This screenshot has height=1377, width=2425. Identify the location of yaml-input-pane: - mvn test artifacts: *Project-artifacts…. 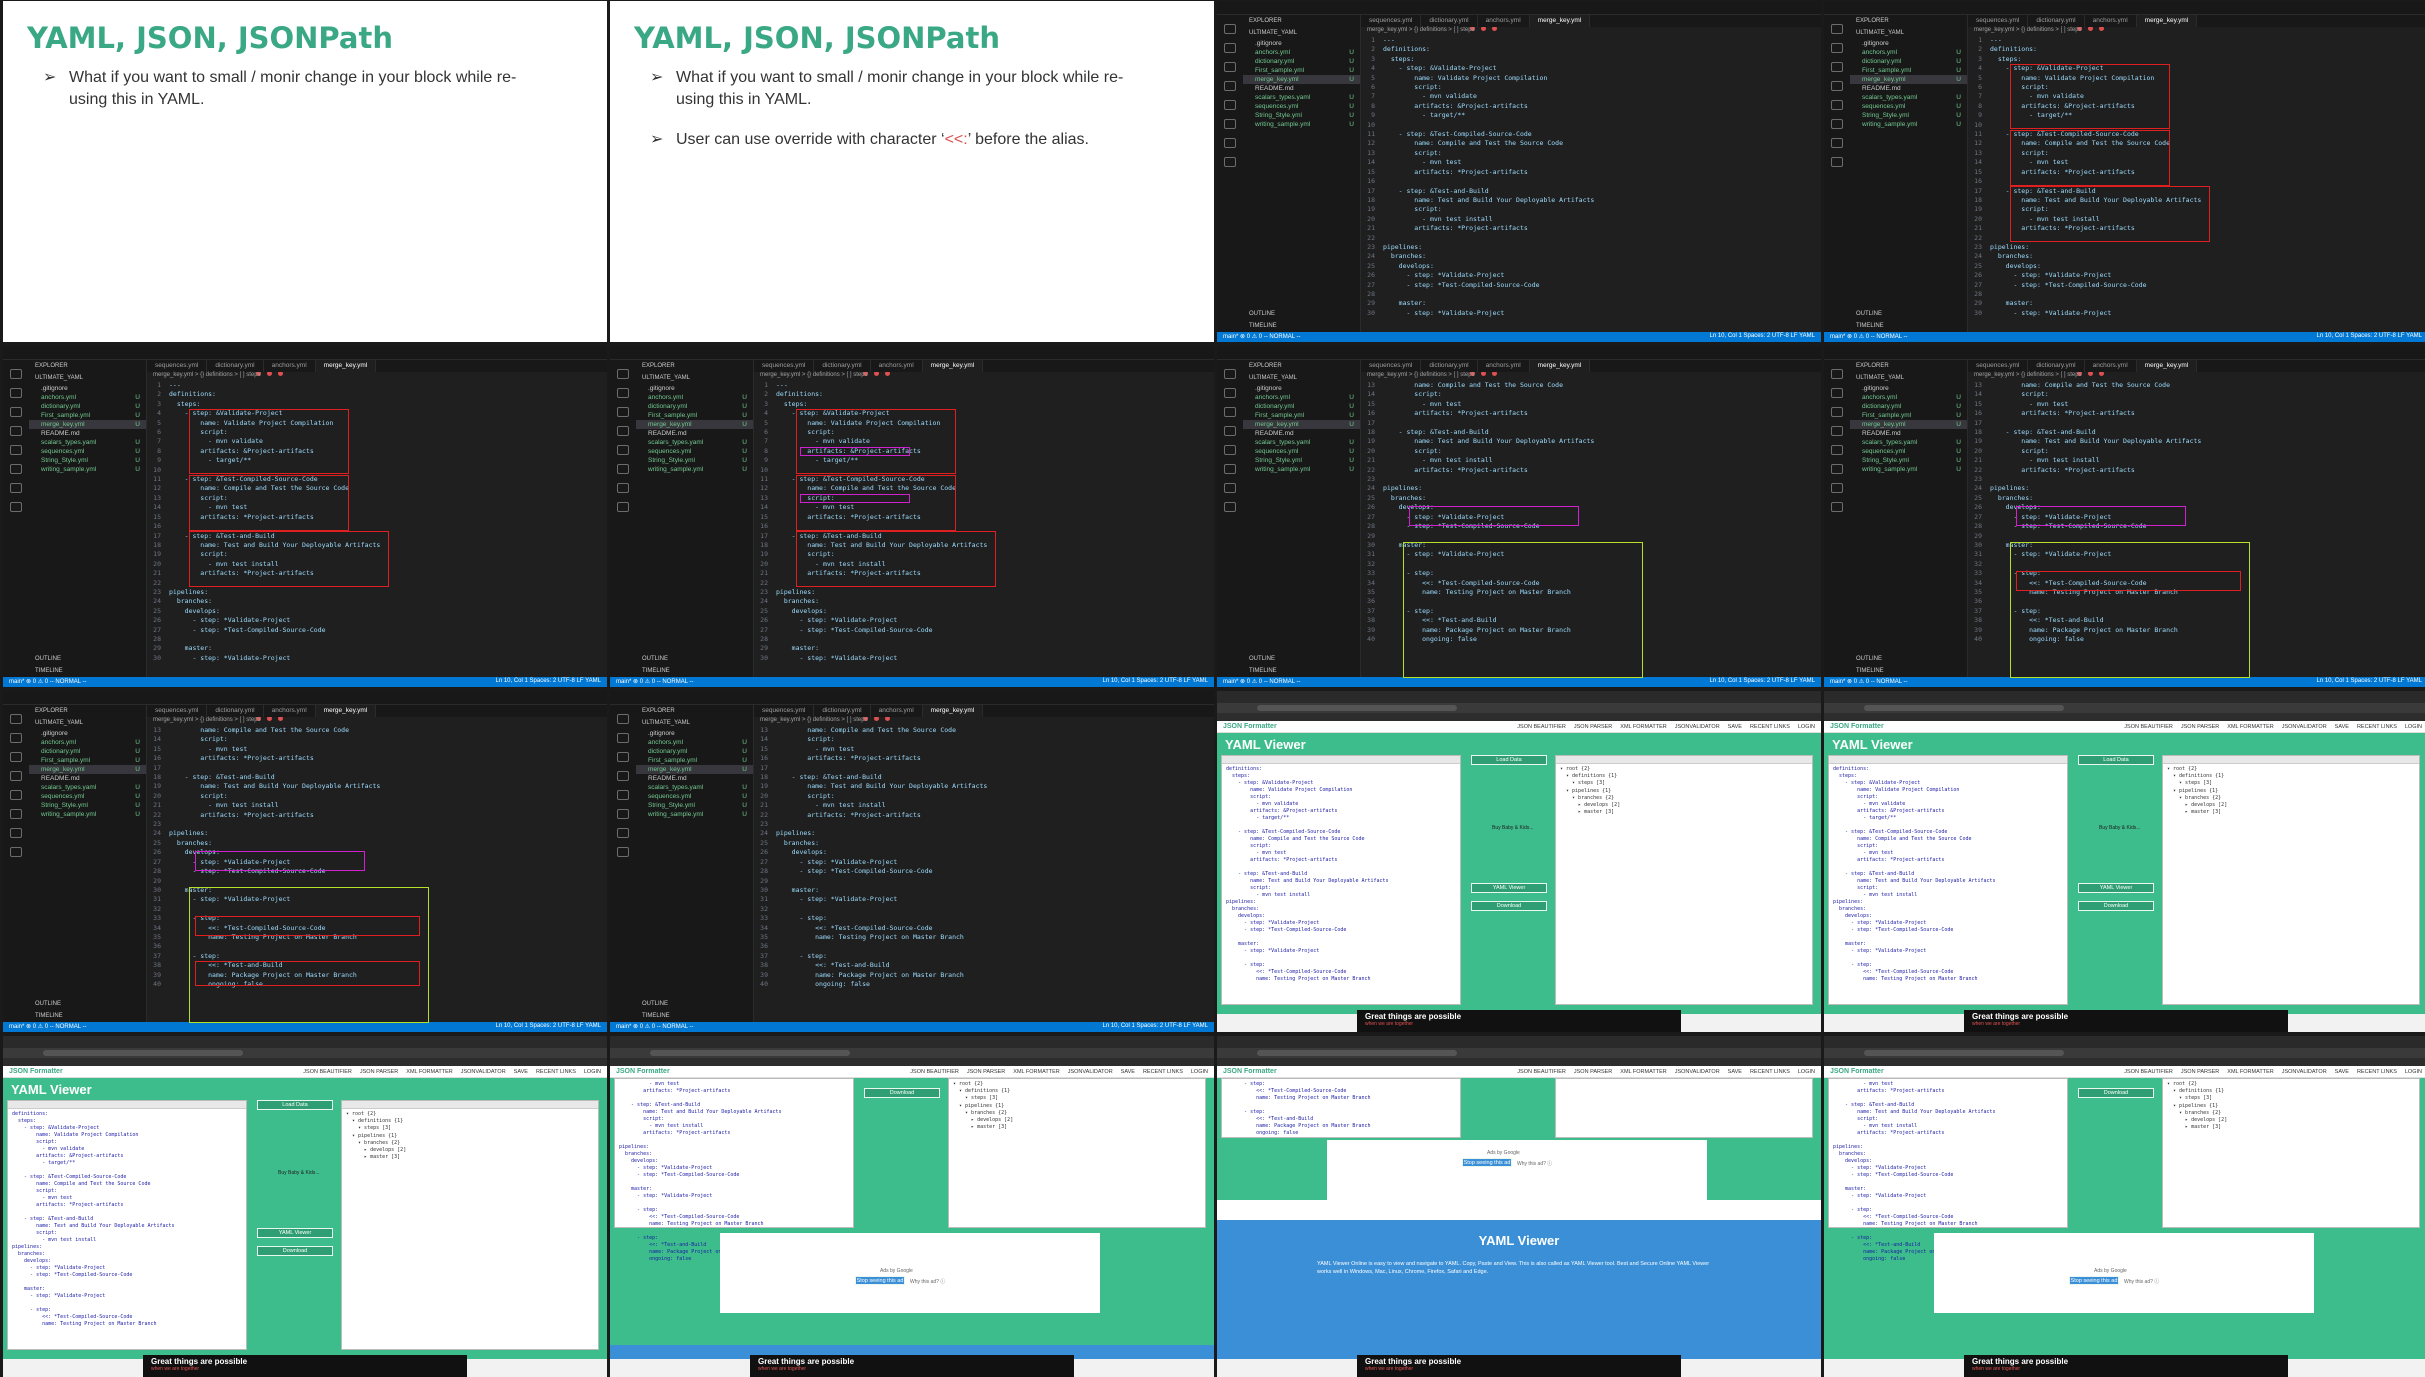
(734, 1170).